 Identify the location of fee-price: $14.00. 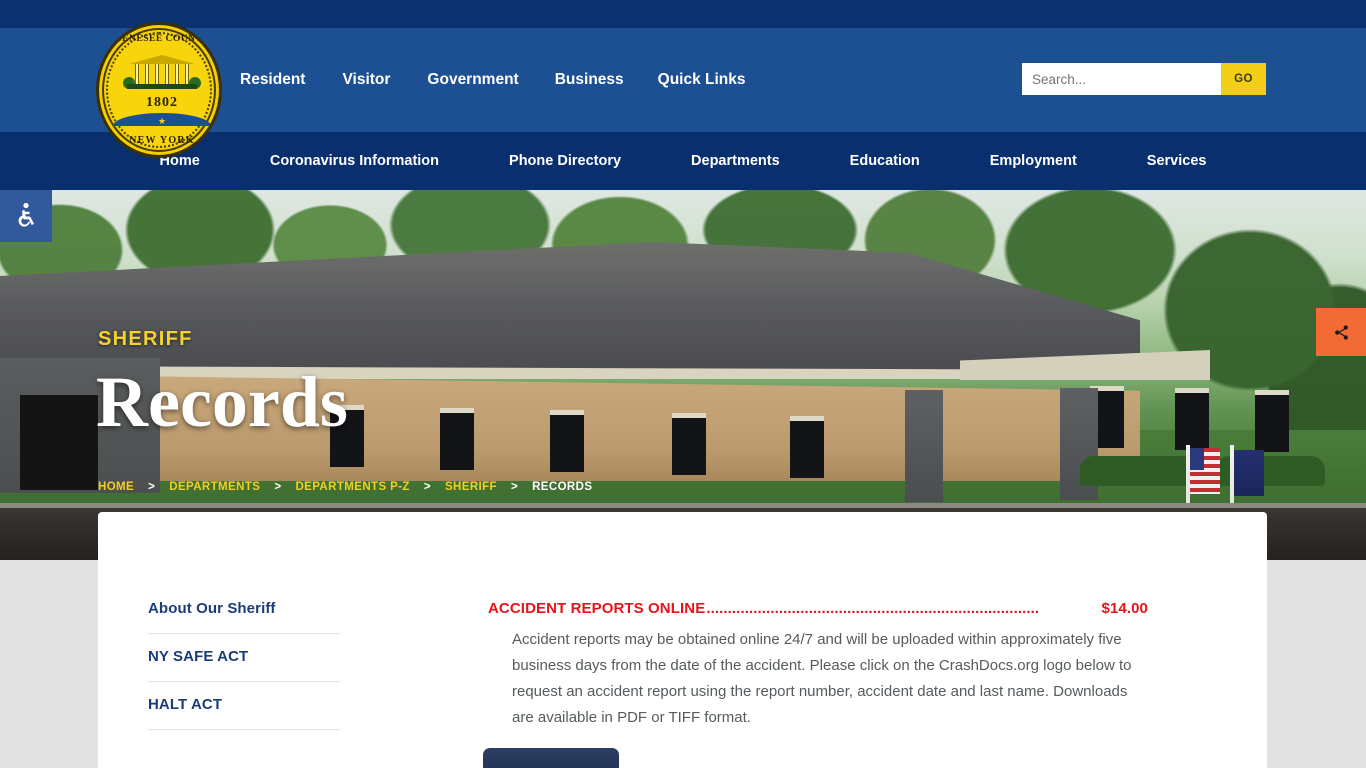
(1124, 608).